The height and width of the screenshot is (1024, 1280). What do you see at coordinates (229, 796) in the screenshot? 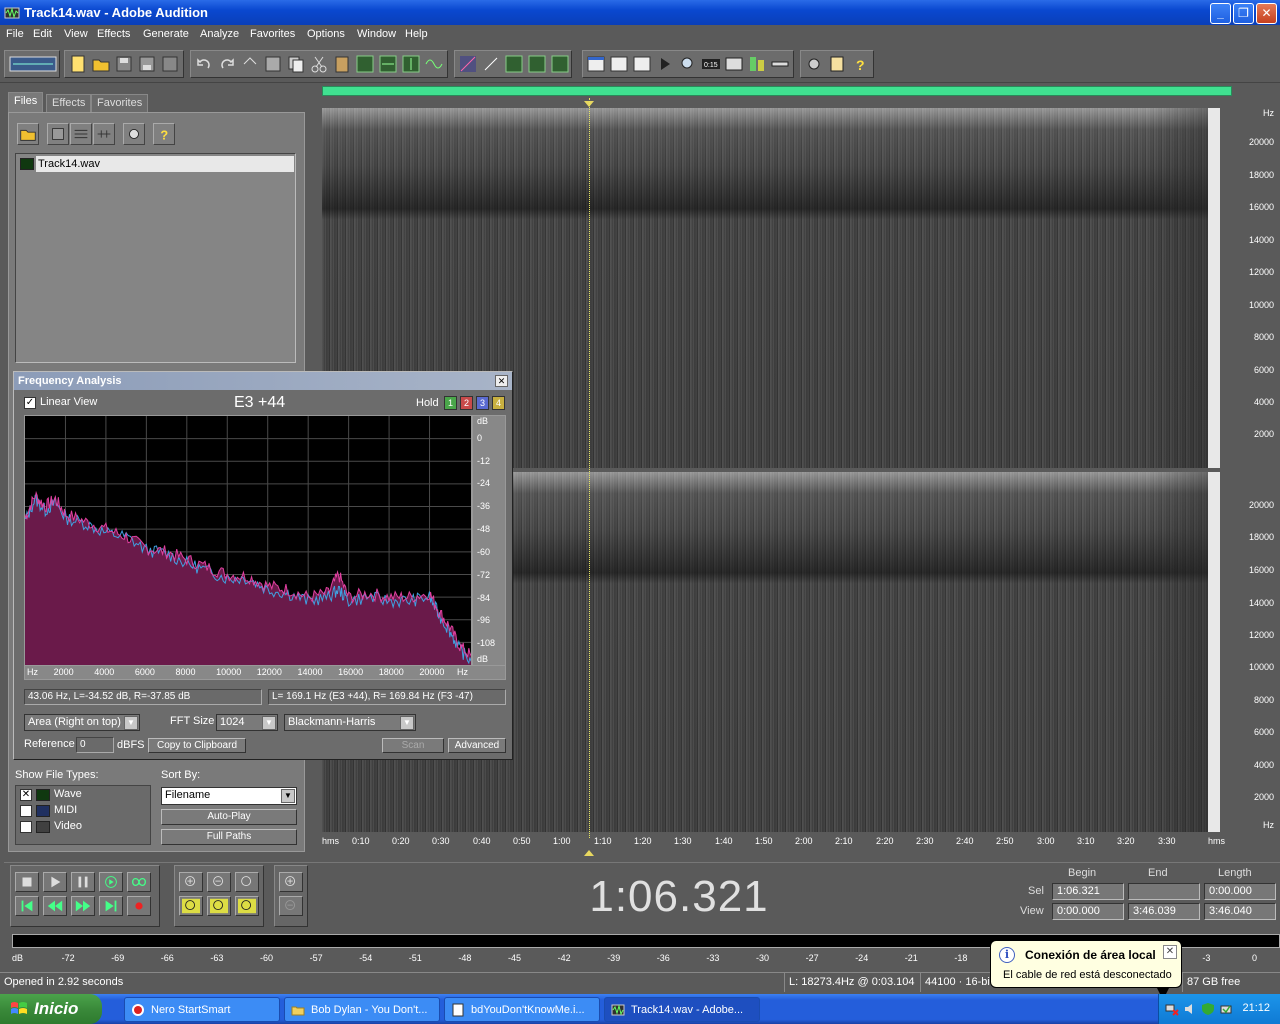
I see `sort-by-select: Filename ▼` at bounding box center [229, 796].